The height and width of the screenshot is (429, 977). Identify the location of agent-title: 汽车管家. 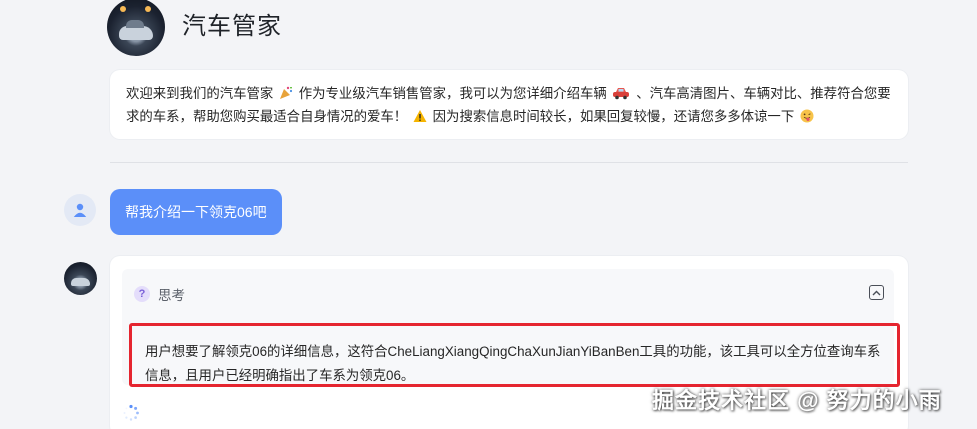
(232, 26).